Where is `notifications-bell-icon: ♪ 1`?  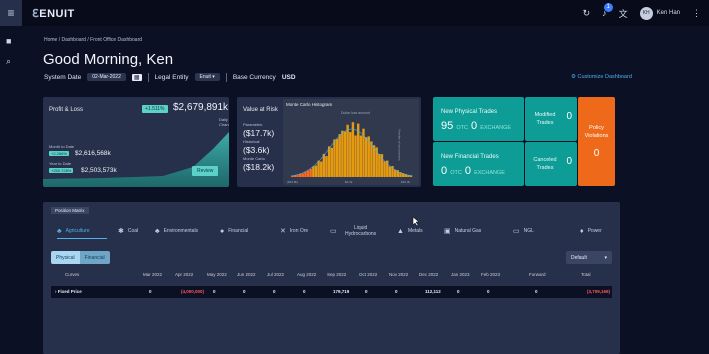 notifications-bell-icon: ♪ 1 is located at coordinates (607, 10).